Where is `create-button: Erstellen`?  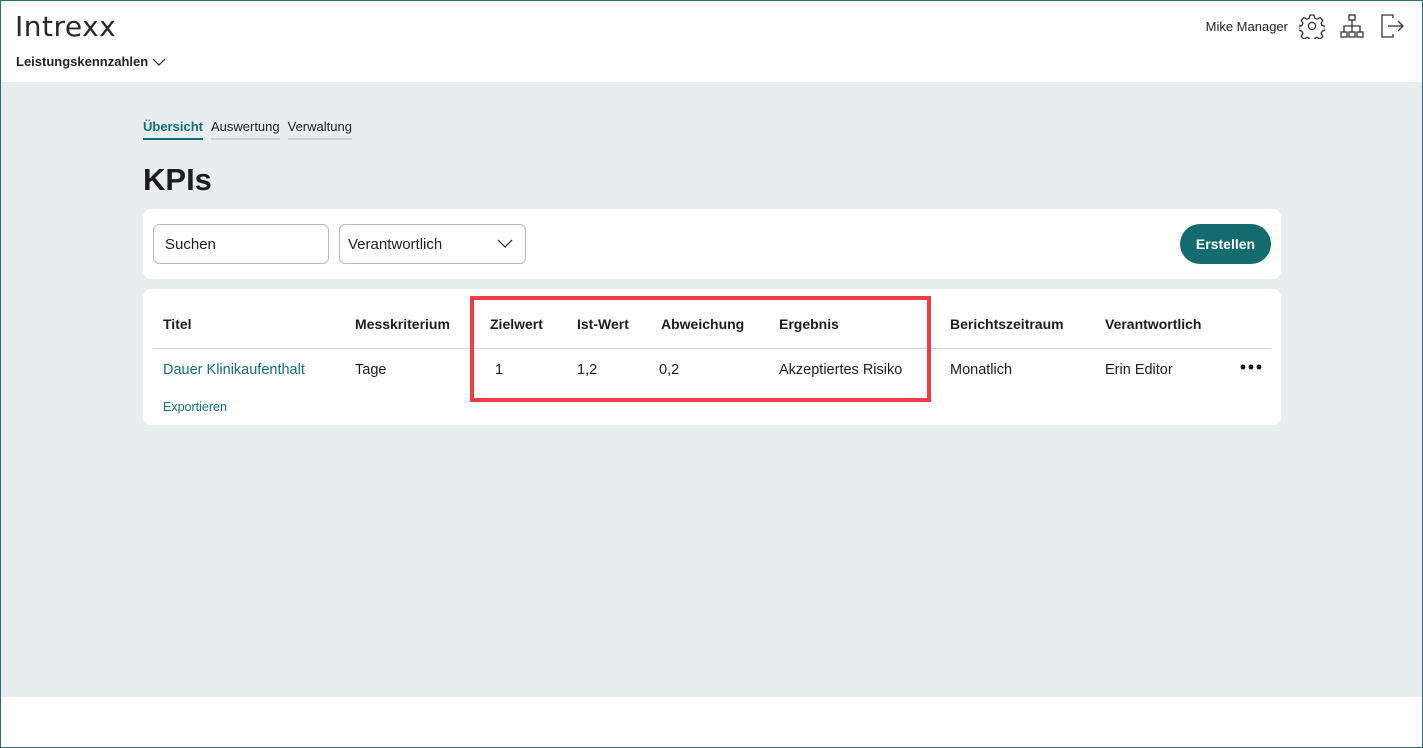 create-button: Erstellen is located at coordinates (1225, 244).